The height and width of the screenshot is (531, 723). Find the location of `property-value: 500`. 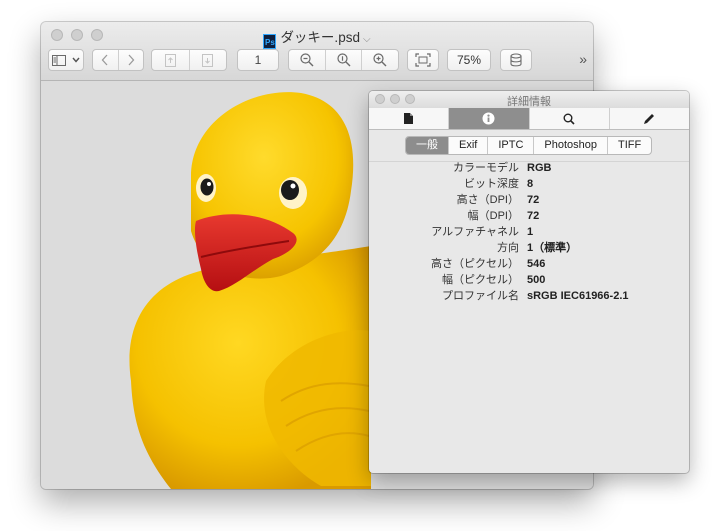

property-value: 500 is located at coordinates (536, 280).